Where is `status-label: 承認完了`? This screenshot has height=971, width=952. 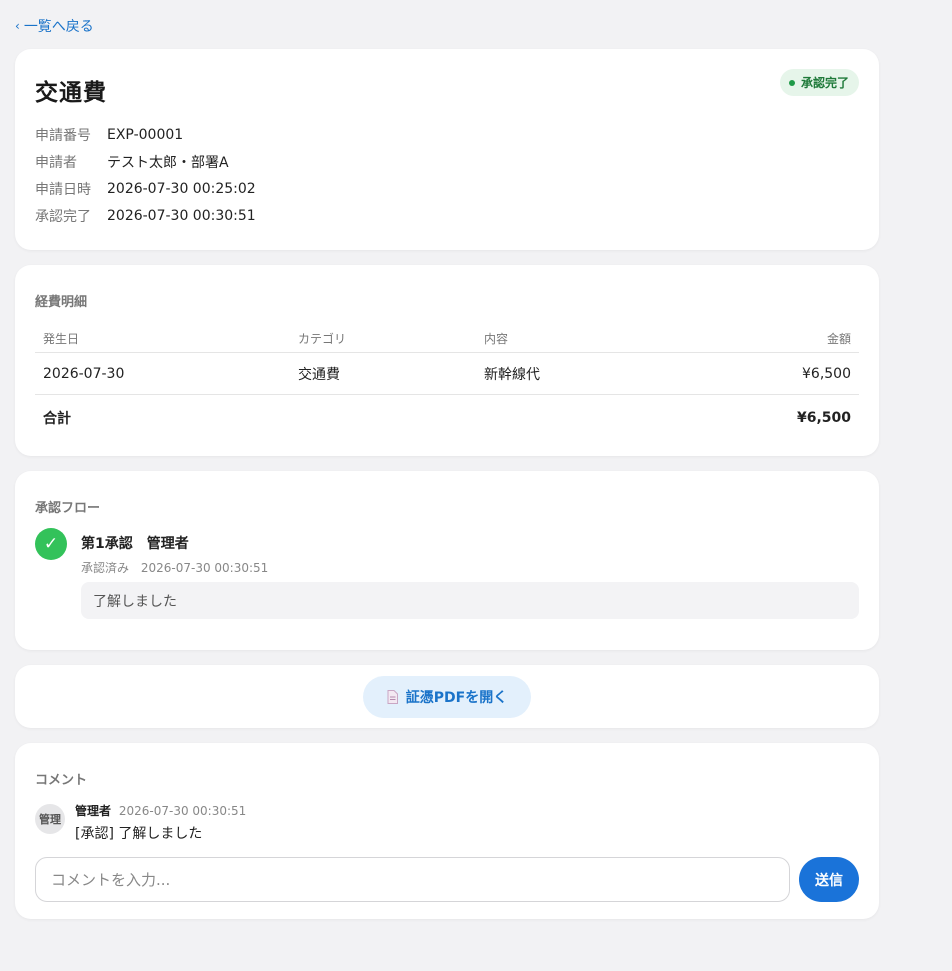 status-label: 承認完了 is located at coordinates (824, 83).